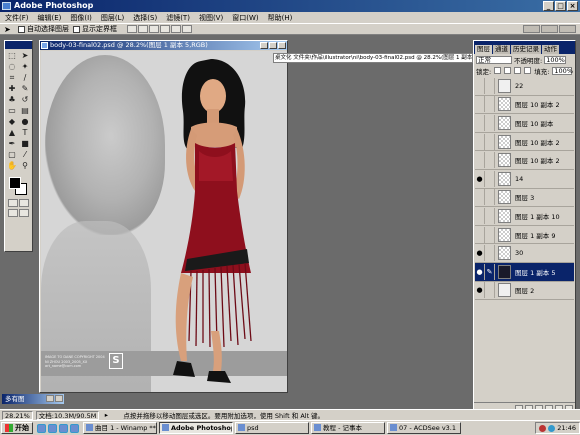 The width and height of the screenshot is (580, 435). What do you see at coordinates (501, 49) in the screenshot?
I see `tab-channels: 通道` at bounding box center [501, 49].